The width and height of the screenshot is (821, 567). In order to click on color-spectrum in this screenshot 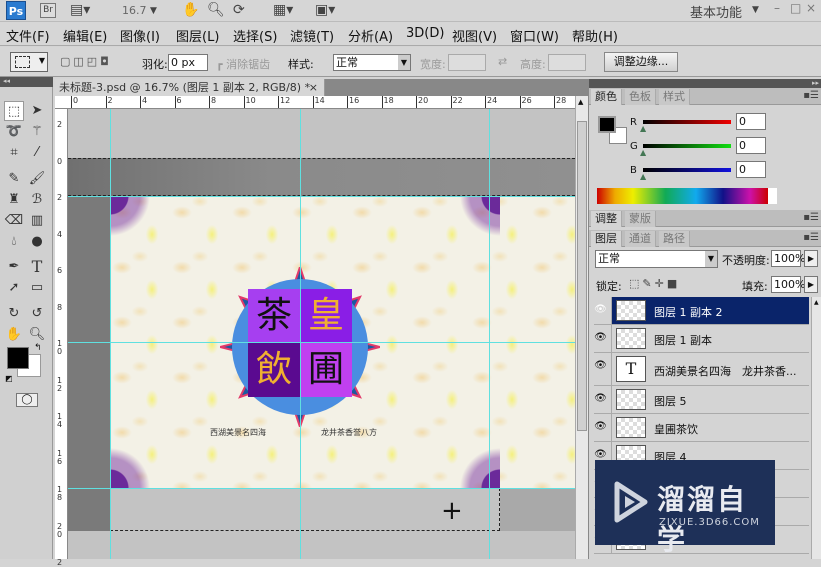, I will do `click(687, 196)`.